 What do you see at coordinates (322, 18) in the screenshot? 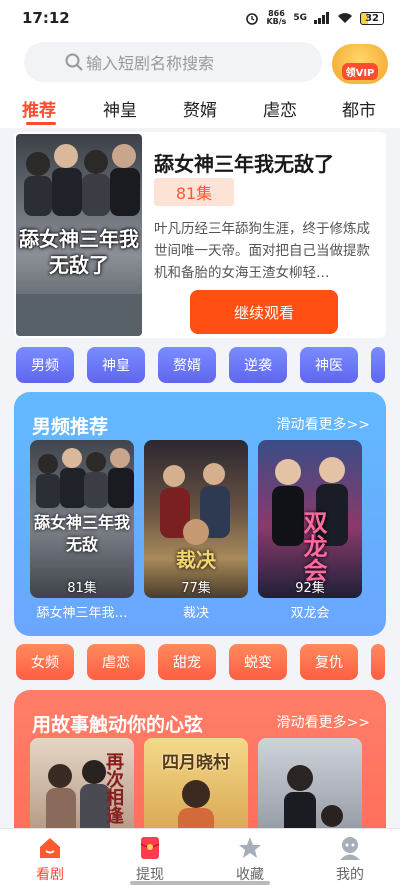
I see `signal-icon` at bounding box center [322, 18].